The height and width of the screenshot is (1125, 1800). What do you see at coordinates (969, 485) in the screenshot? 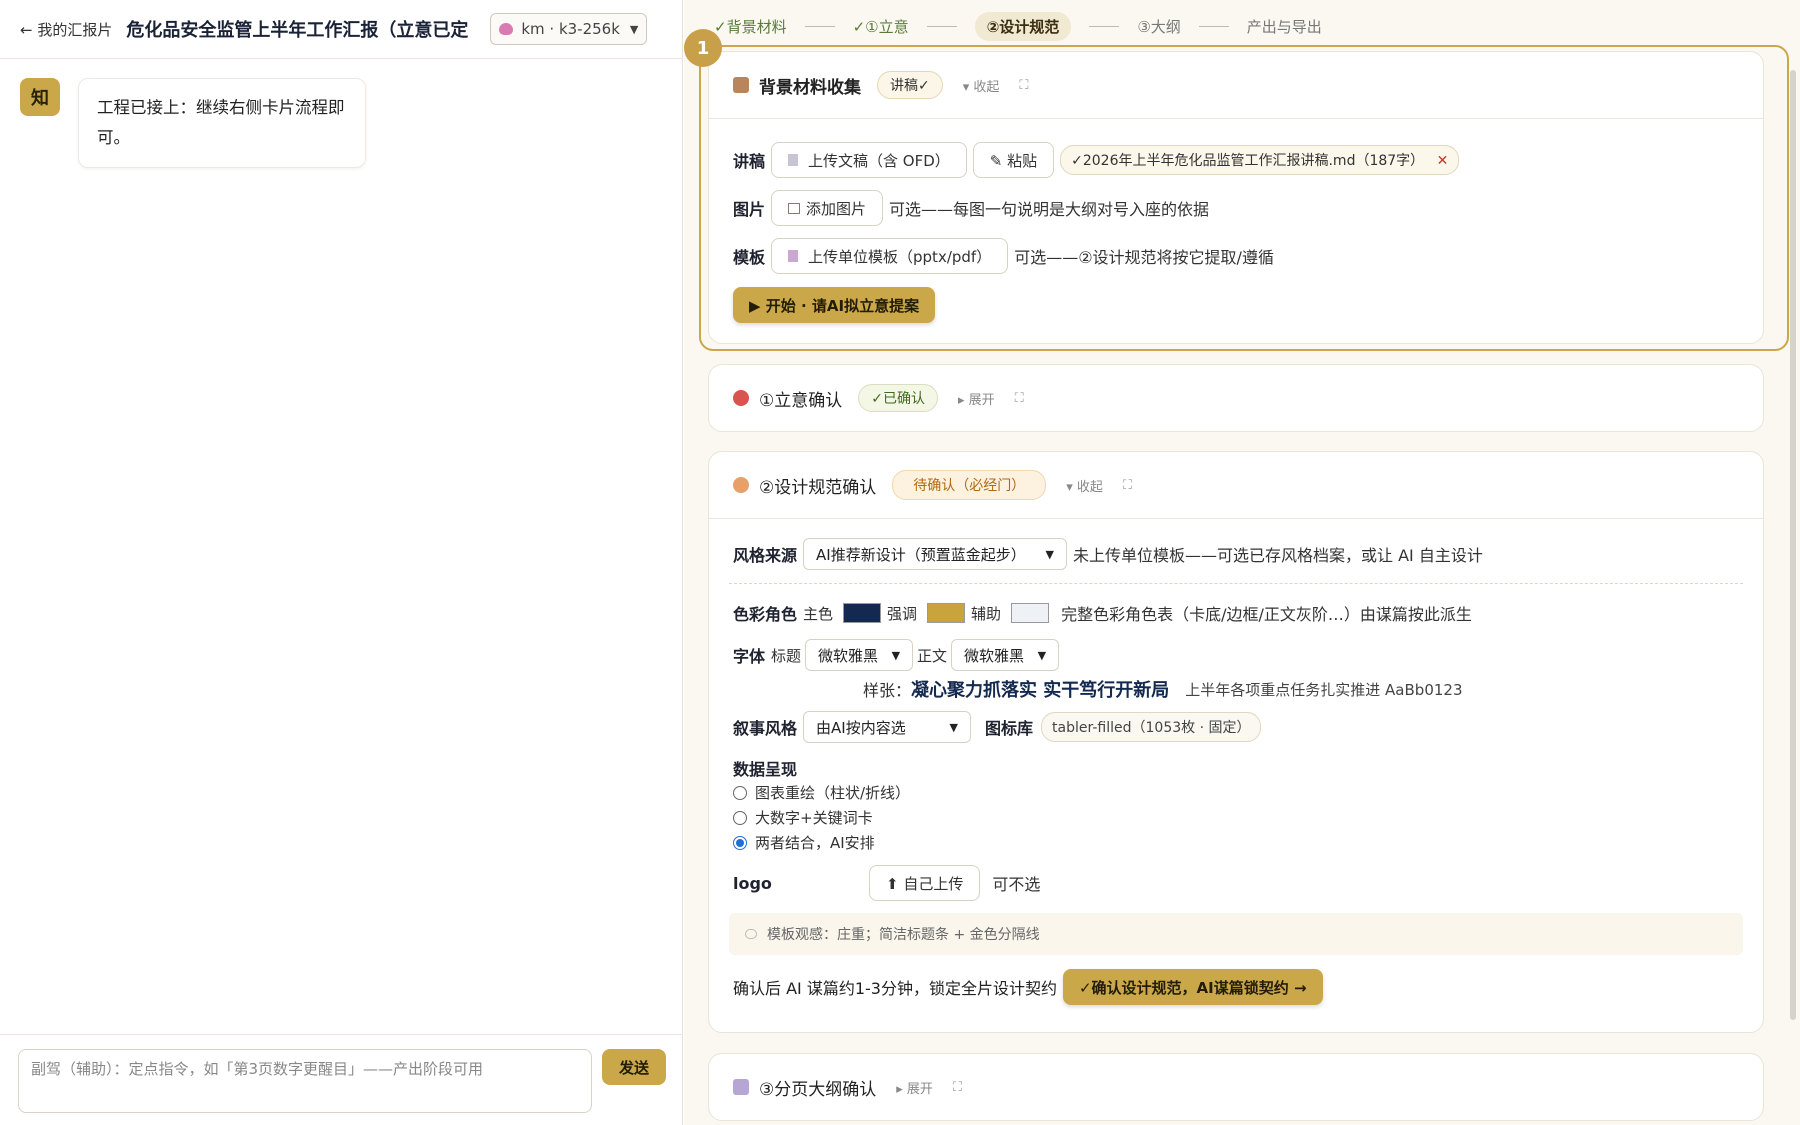
I see `status-badge: 待确认（必经门）` at bounding box center [969, 485].